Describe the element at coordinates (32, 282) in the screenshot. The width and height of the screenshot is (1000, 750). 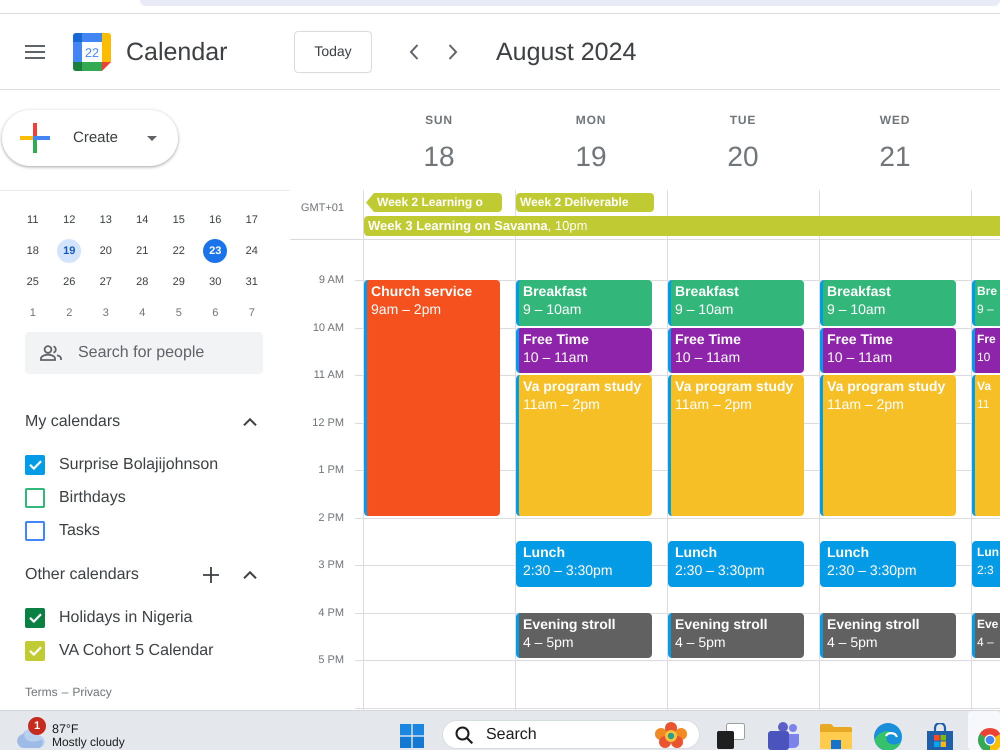
I see `mini-calendar-day: 25` at that location.